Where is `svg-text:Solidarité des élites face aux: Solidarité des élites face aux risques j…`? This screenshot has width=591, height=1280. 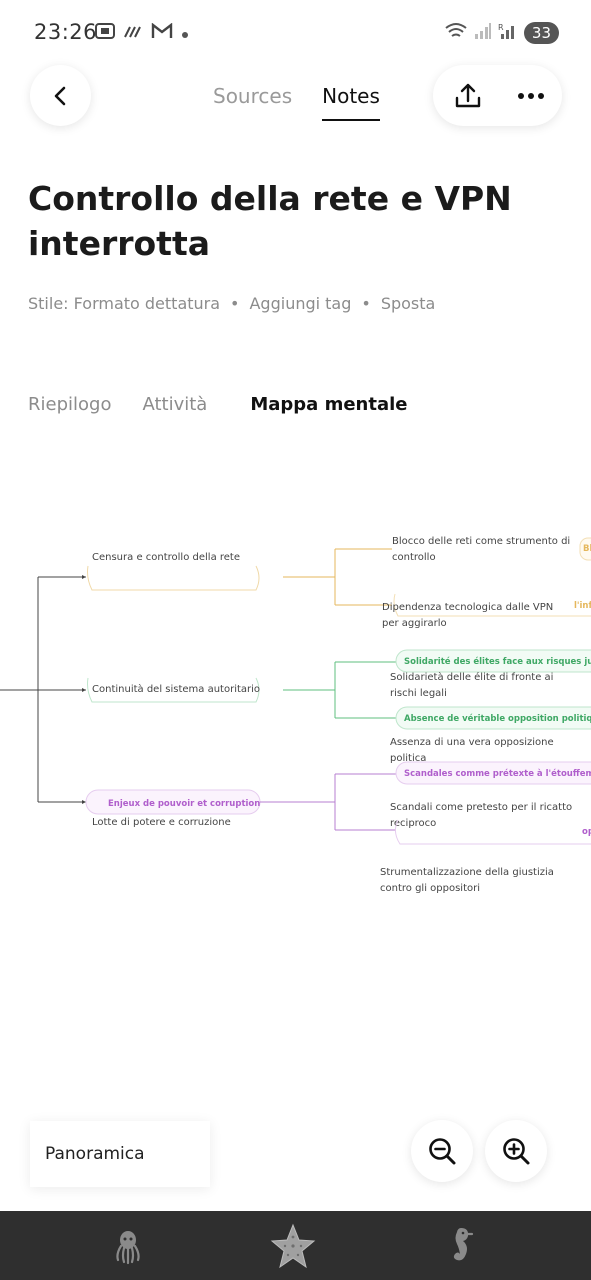 svg-text:Solidarité des élites face aux: Solidarité des élites face aux risques j… is located at coordinates (497, 661).